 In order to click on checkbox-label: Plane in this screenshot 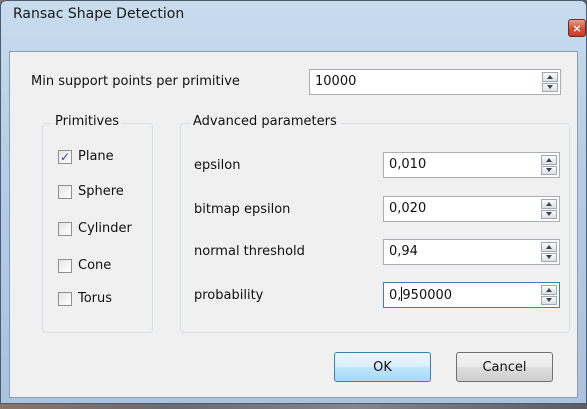, I will do `click(96, 156)`.